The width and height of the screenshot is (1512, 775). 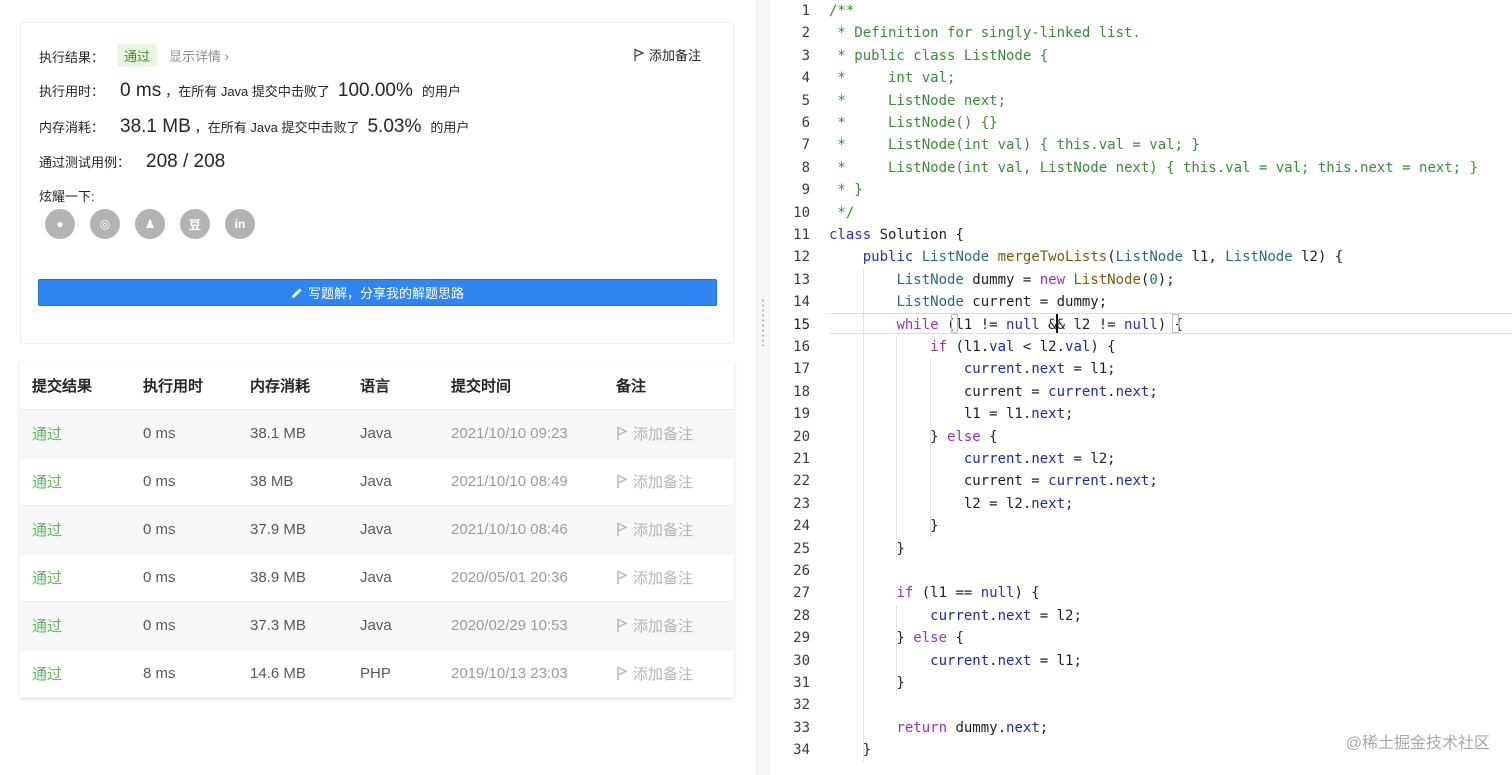 What do you see at coordinates (805, 190) in the screenshot?
I see `line-number: 9` at bounding box center [805, 190].